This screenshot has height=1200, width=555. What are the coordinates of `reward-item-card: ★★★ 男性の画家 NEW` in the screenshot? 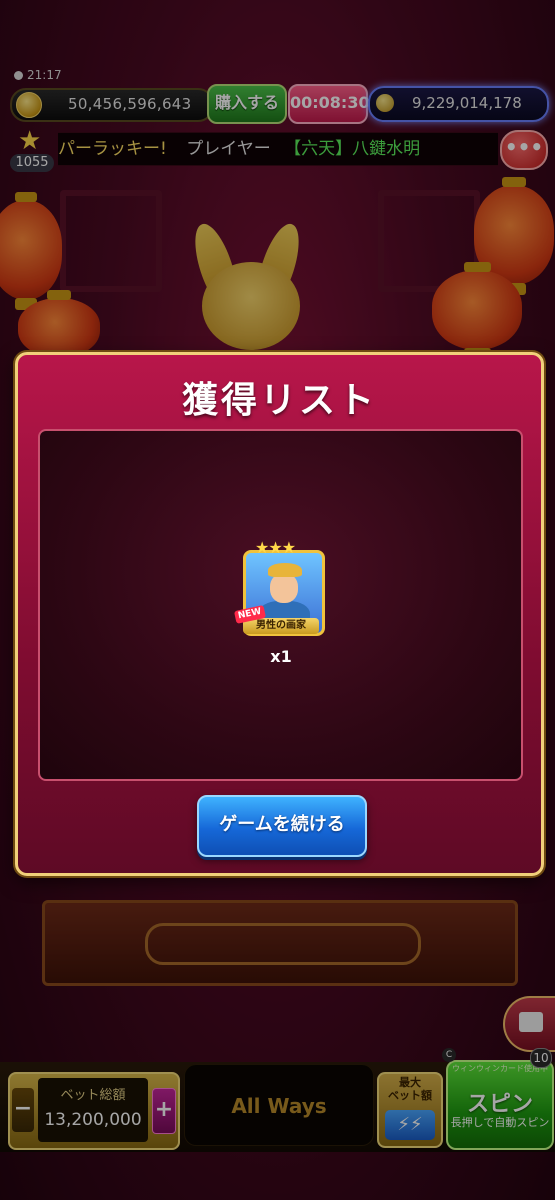 It's located at (279, 589).